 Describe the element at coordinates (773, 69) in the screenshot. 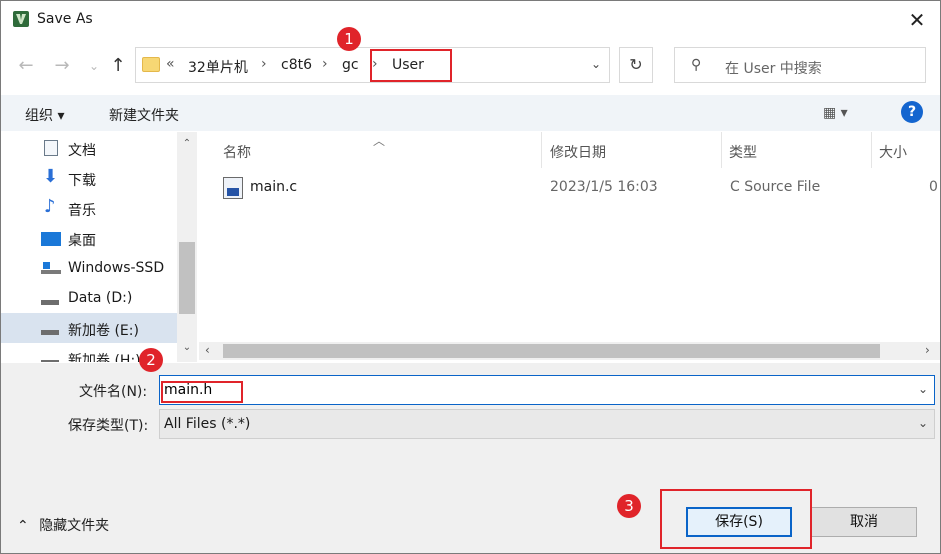

I see `search-placeholder: 在 User 中搜索` at that location.